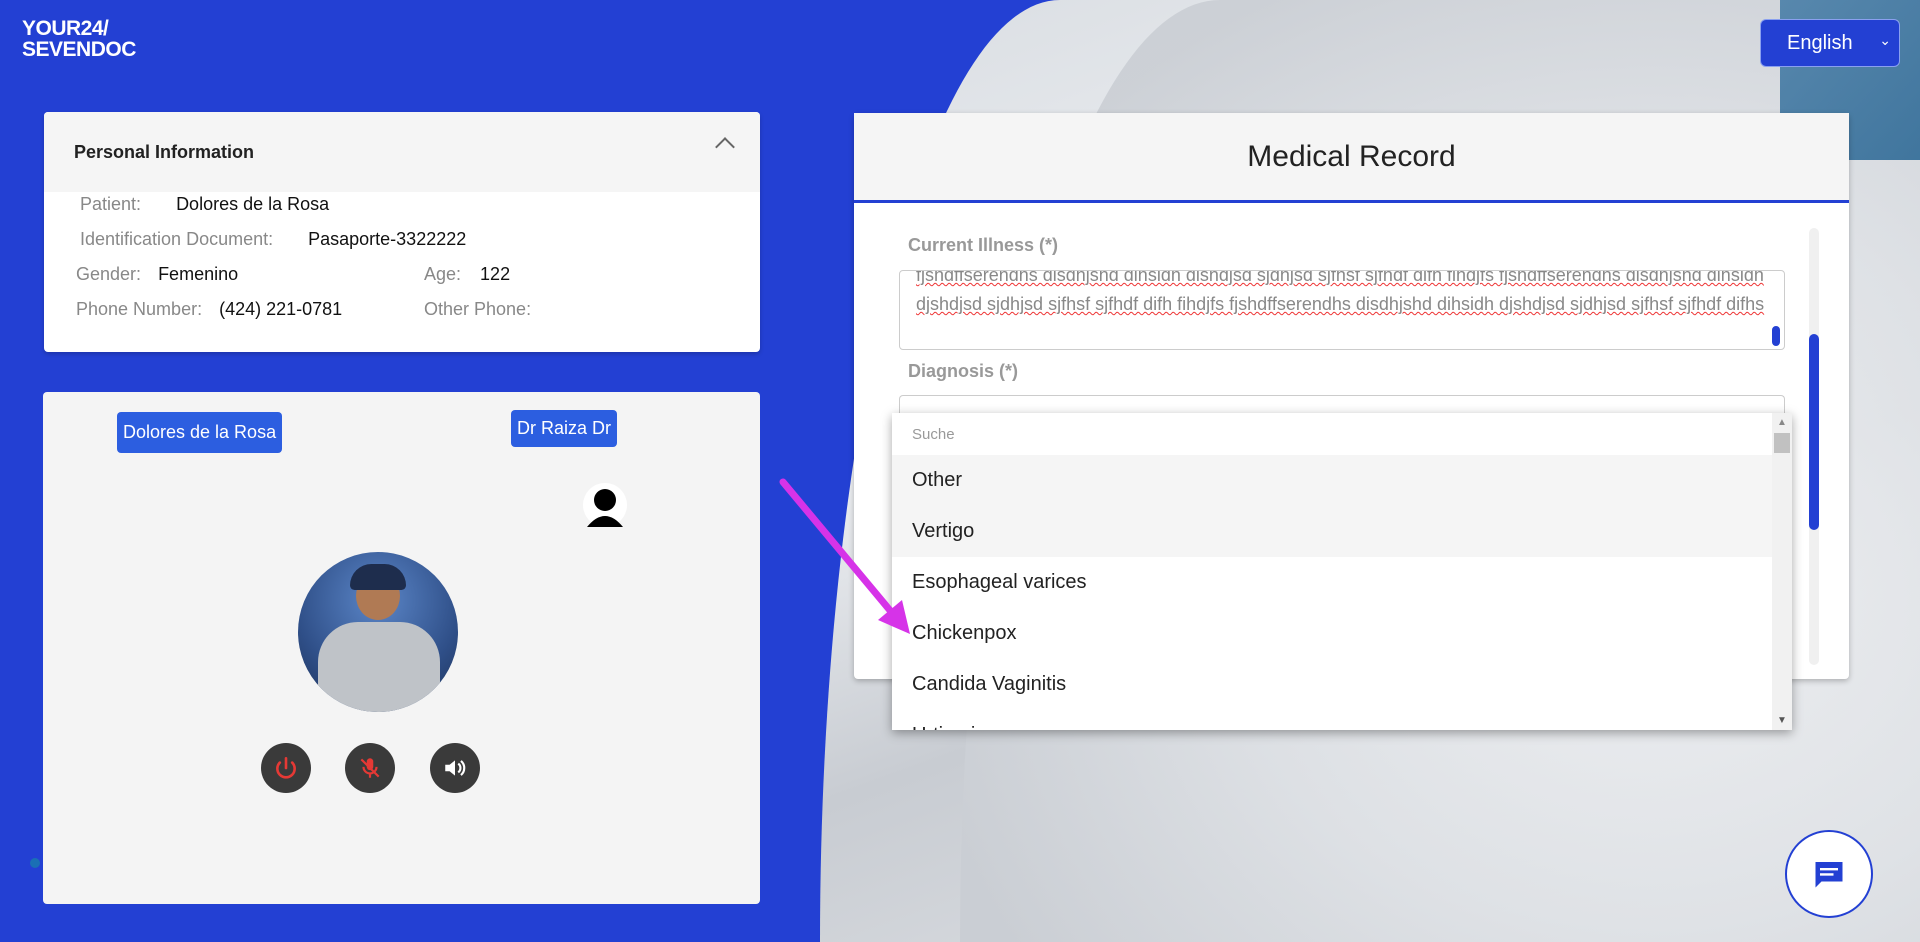 Image resolution: width=1920 pixels, height=942 pixels. Describe the element at coordinates (139, 309) in the screenshot. I see `phone-label: Phone Number:` at that location.